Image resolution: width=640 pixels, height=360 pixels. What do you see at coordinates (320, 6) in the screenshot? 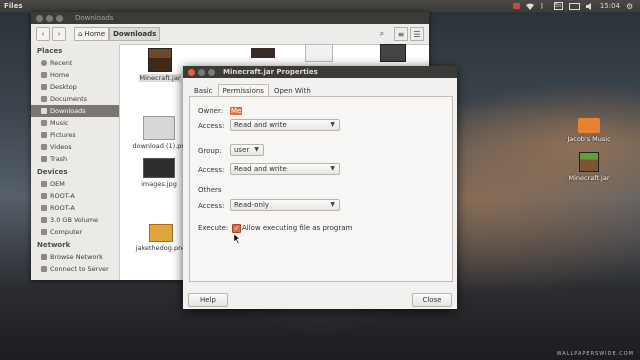
I see `top-panel: Files ᛒ En 15:04 ⚙` at bounding box center [320, 6].